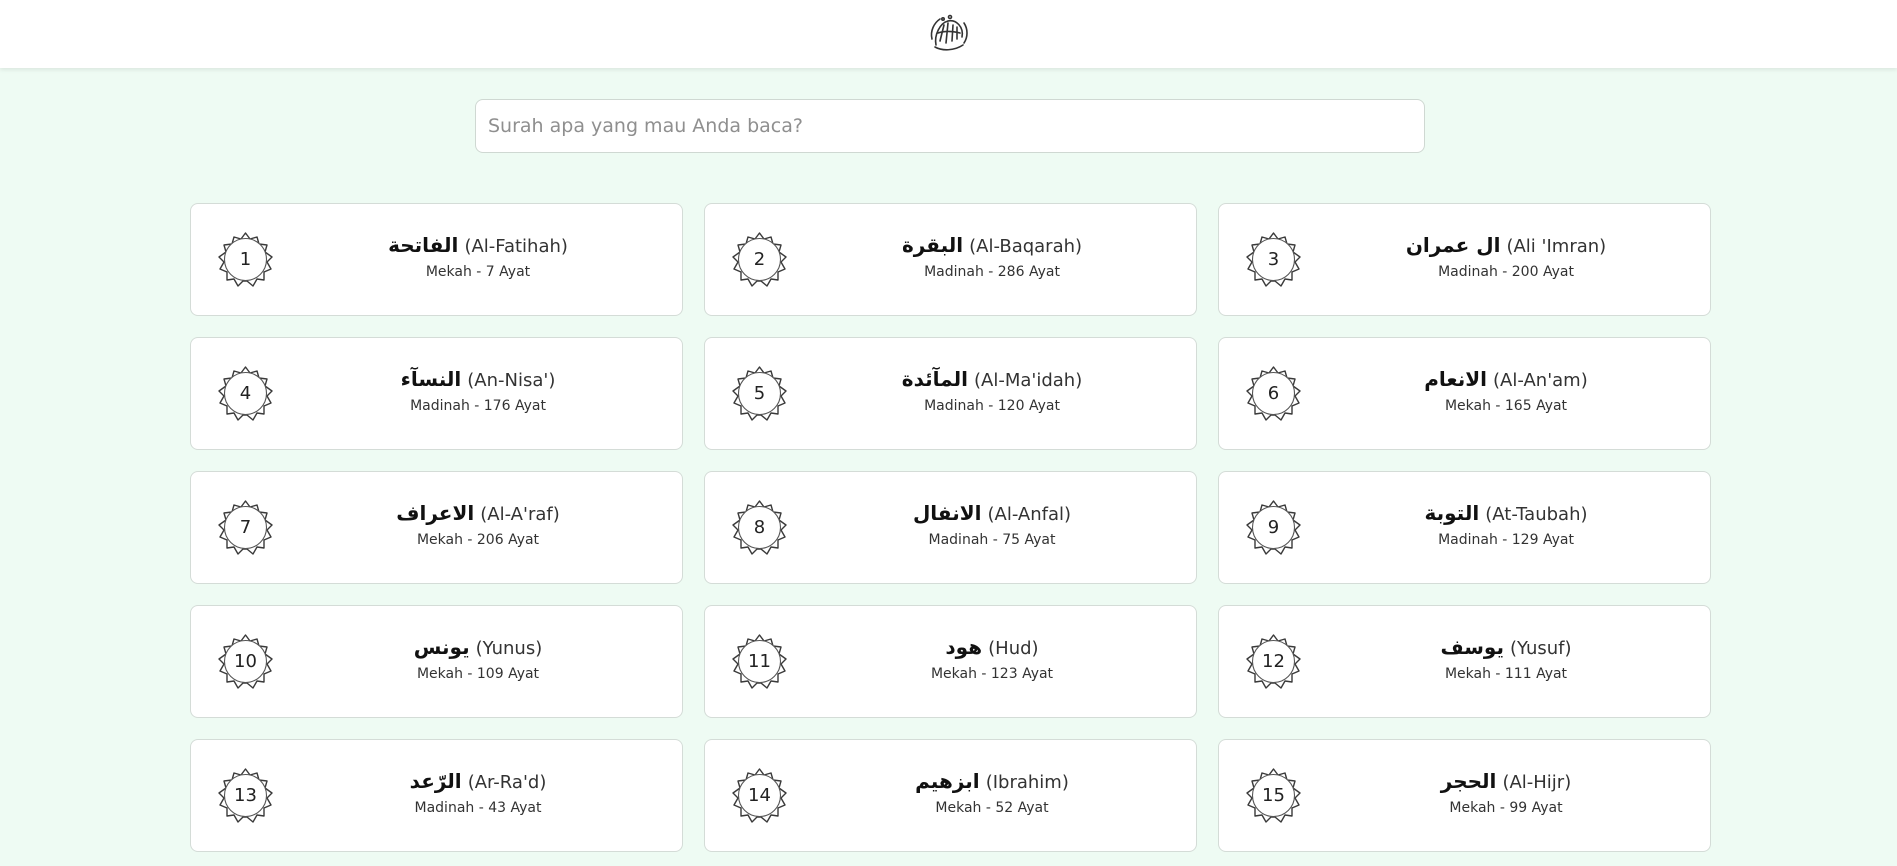 Image resolution: width=1897 pixels, height=866 pixels. Describe the element at coordinates (245, 393) in the screenshot. I see `surah-number: 4` at that location.